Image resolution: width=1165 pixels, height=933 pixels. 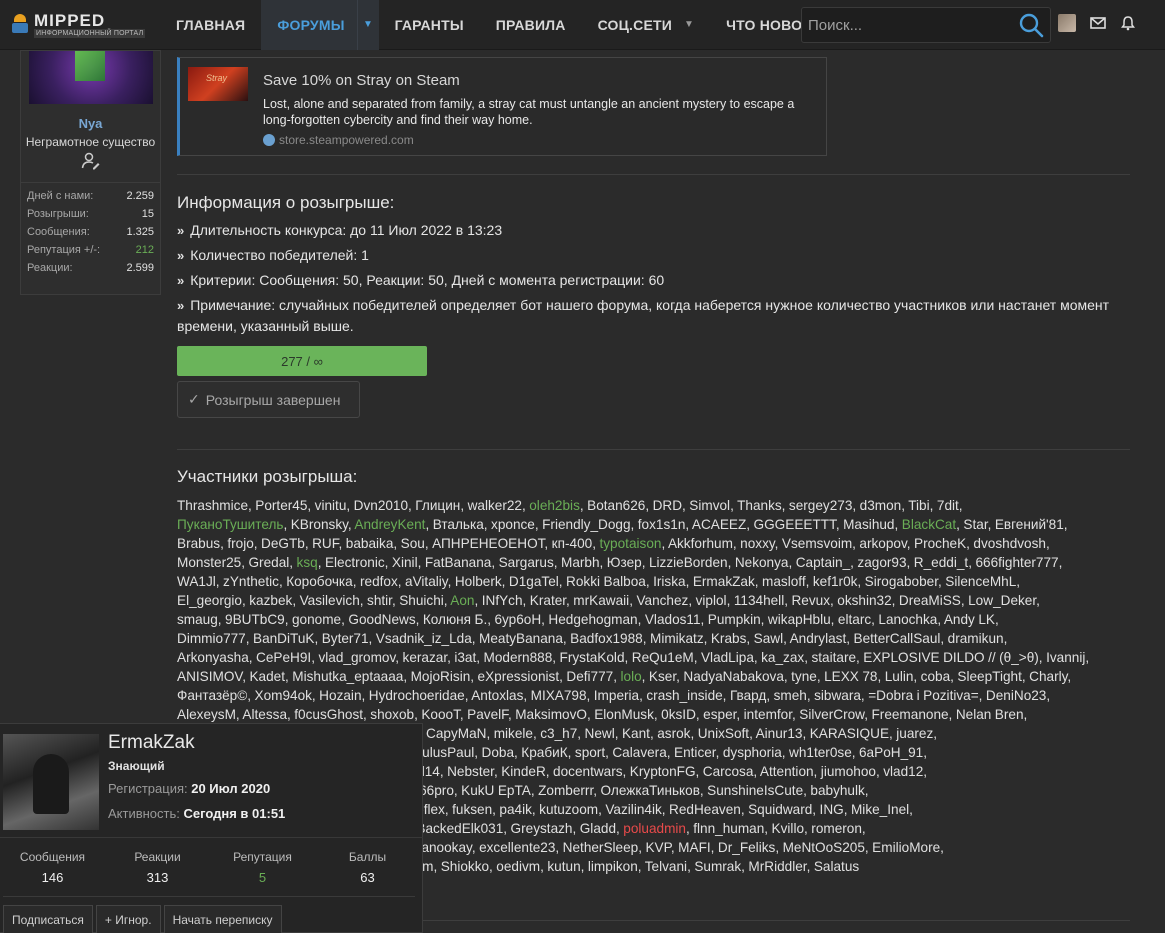 What do you see at coordinates (1067, 23) in the screenshot?
I see `account-avatar` at bounding box center [1067, 23].